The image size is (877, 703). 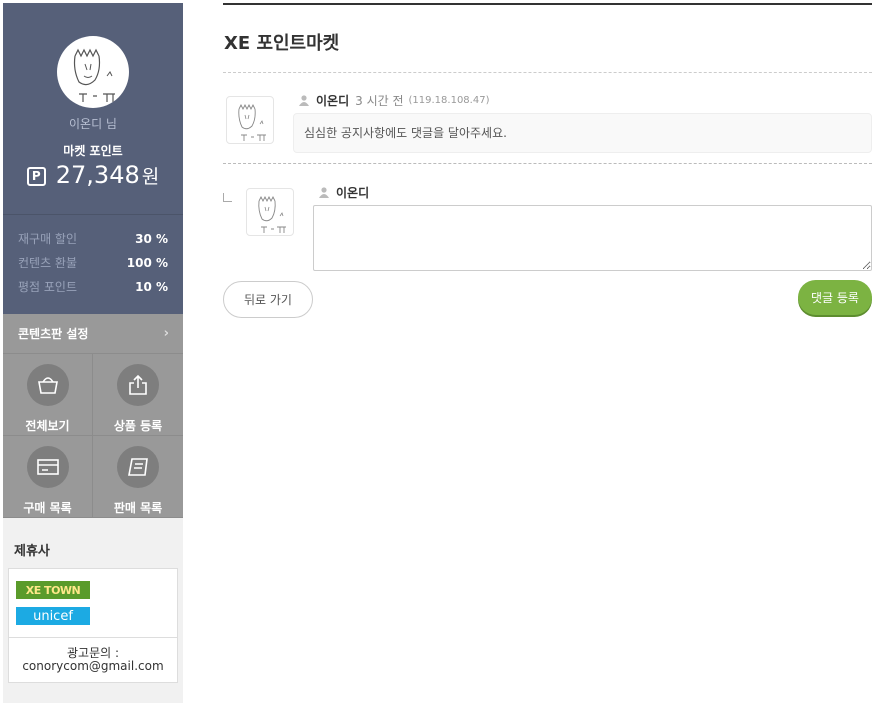 I want to click on point-title: 마켓 포인트, so click(x=93, y=151).